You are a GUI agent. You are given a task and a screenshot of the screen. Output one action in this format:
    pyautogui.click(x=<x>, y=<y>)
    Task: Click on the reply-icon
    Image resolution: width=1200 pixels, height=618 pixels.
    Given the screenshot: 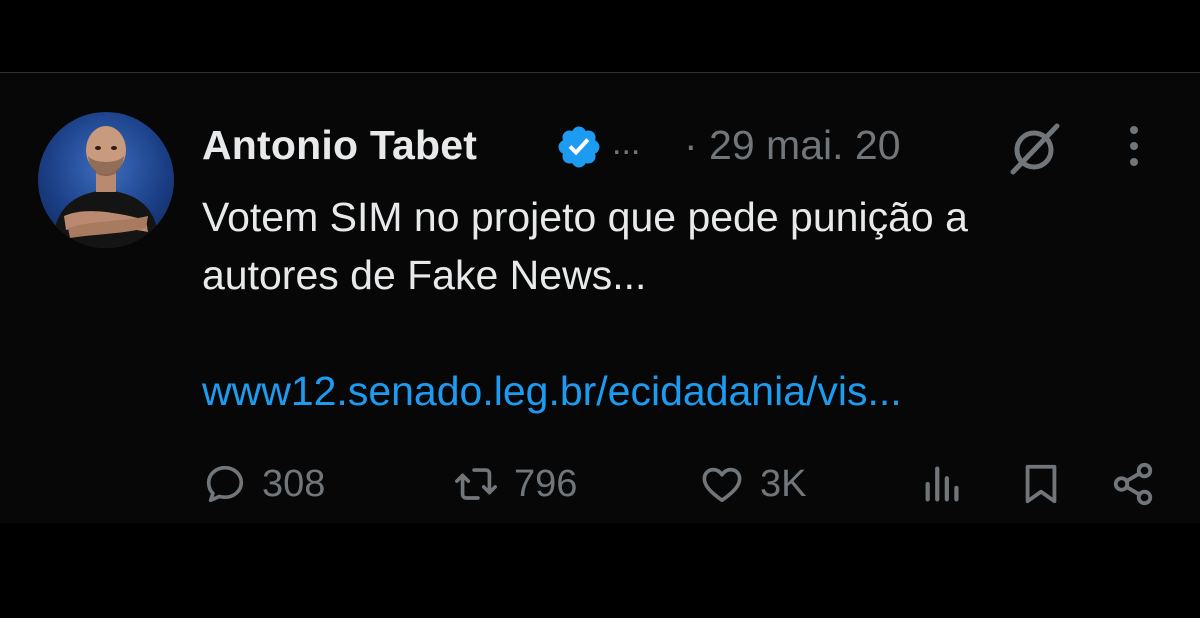 What is the action you would take?
    pyautogui.click(x=225, y=484)
    